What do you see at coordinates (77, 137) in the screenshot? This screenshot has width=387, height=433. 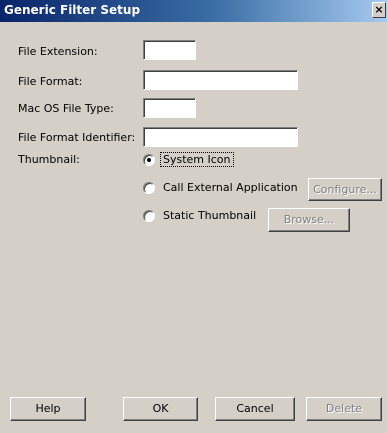 I see `file-format-identifier-label: File Format Identifier:` at bounding box center [77, 137].